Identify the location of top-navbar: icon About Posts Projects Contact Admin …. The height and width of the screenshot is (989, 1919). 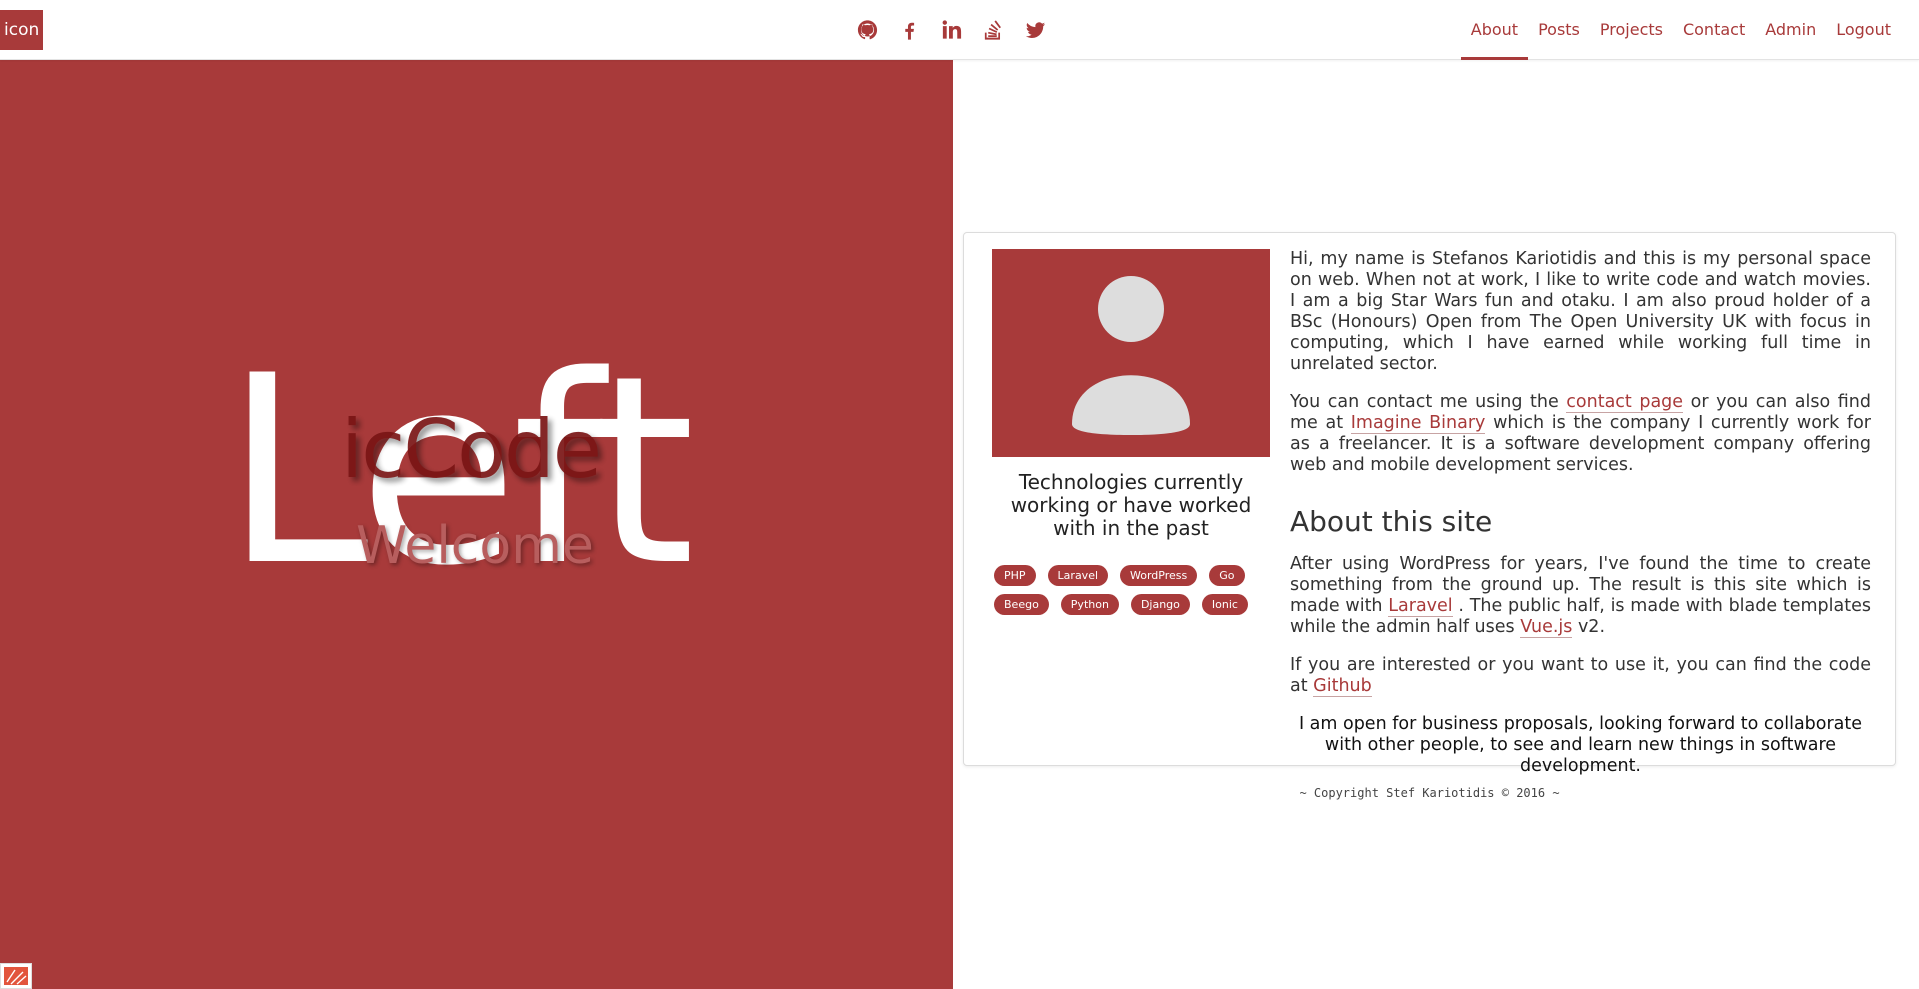
(959, 30).